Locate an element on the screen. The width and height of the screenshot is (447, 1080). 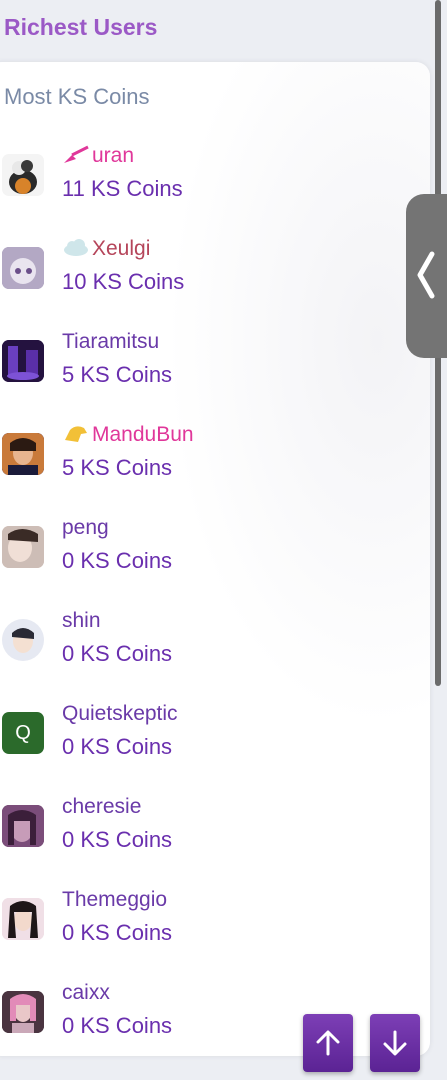
username: ManduBun is located at coordinates (128, 436).